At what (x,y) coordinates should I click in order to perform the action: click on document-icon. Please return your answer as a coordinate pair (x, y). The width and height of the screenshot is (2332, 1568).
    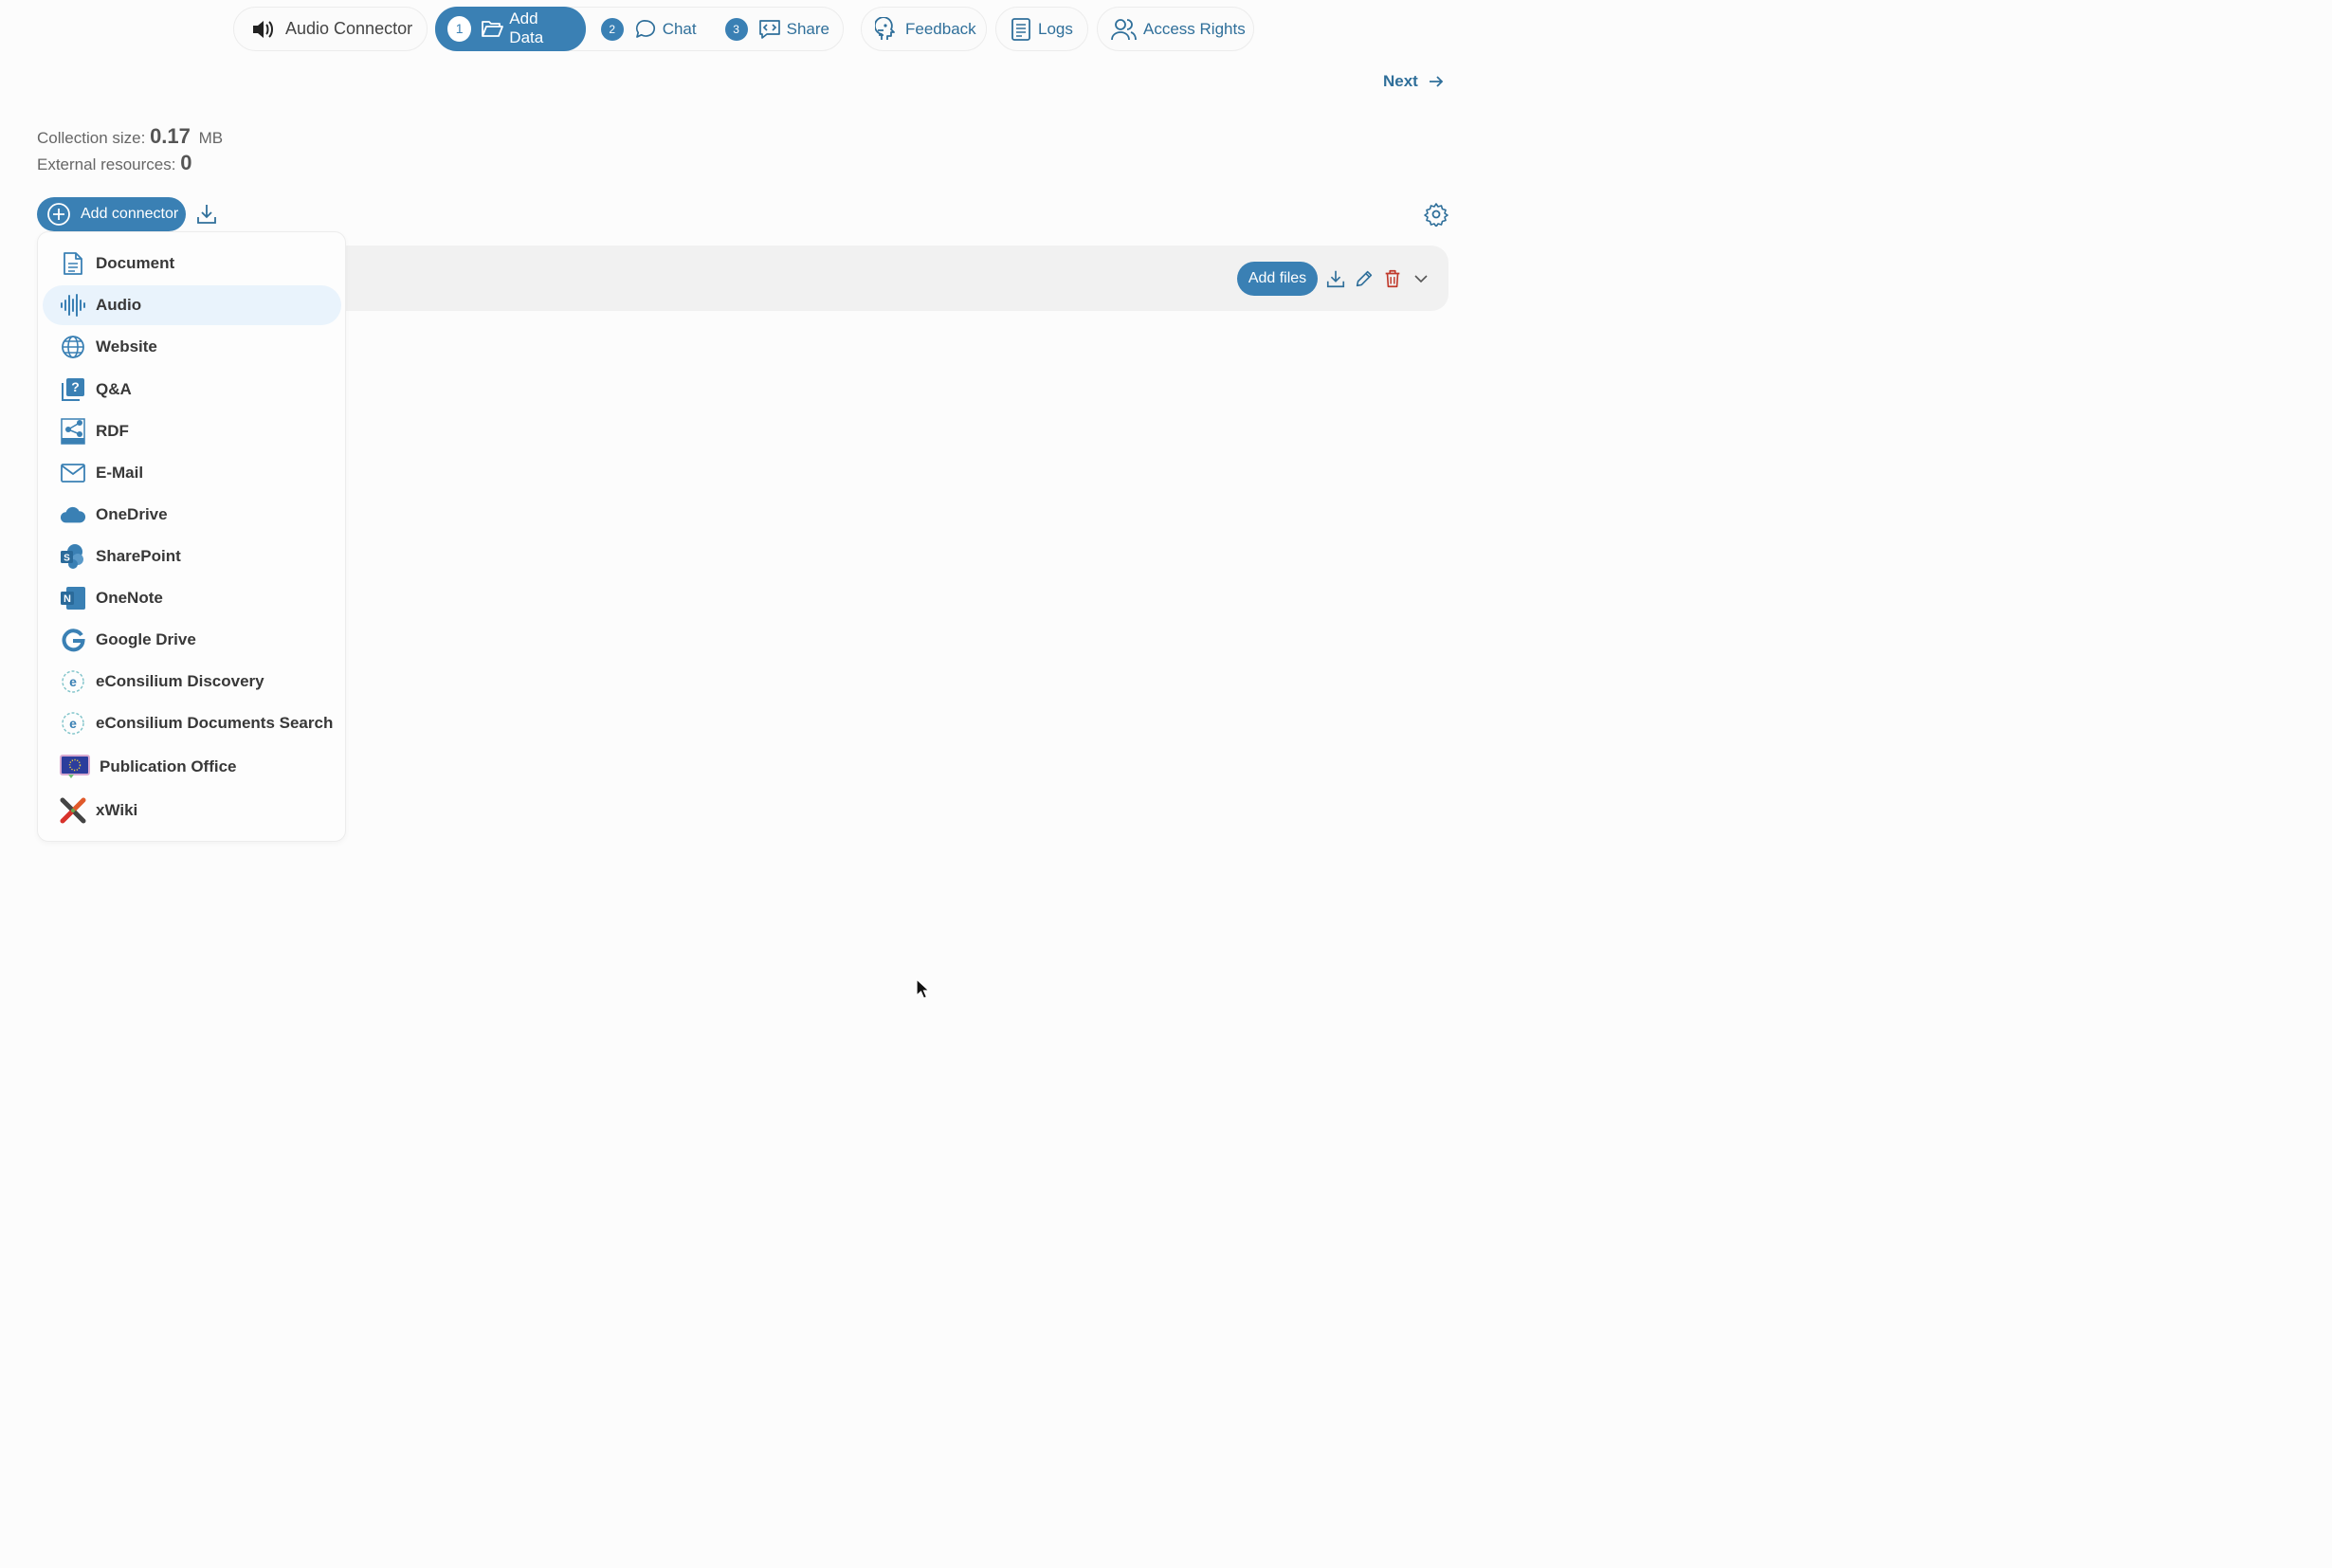
    Looking at the image, I should click on (73, 263).